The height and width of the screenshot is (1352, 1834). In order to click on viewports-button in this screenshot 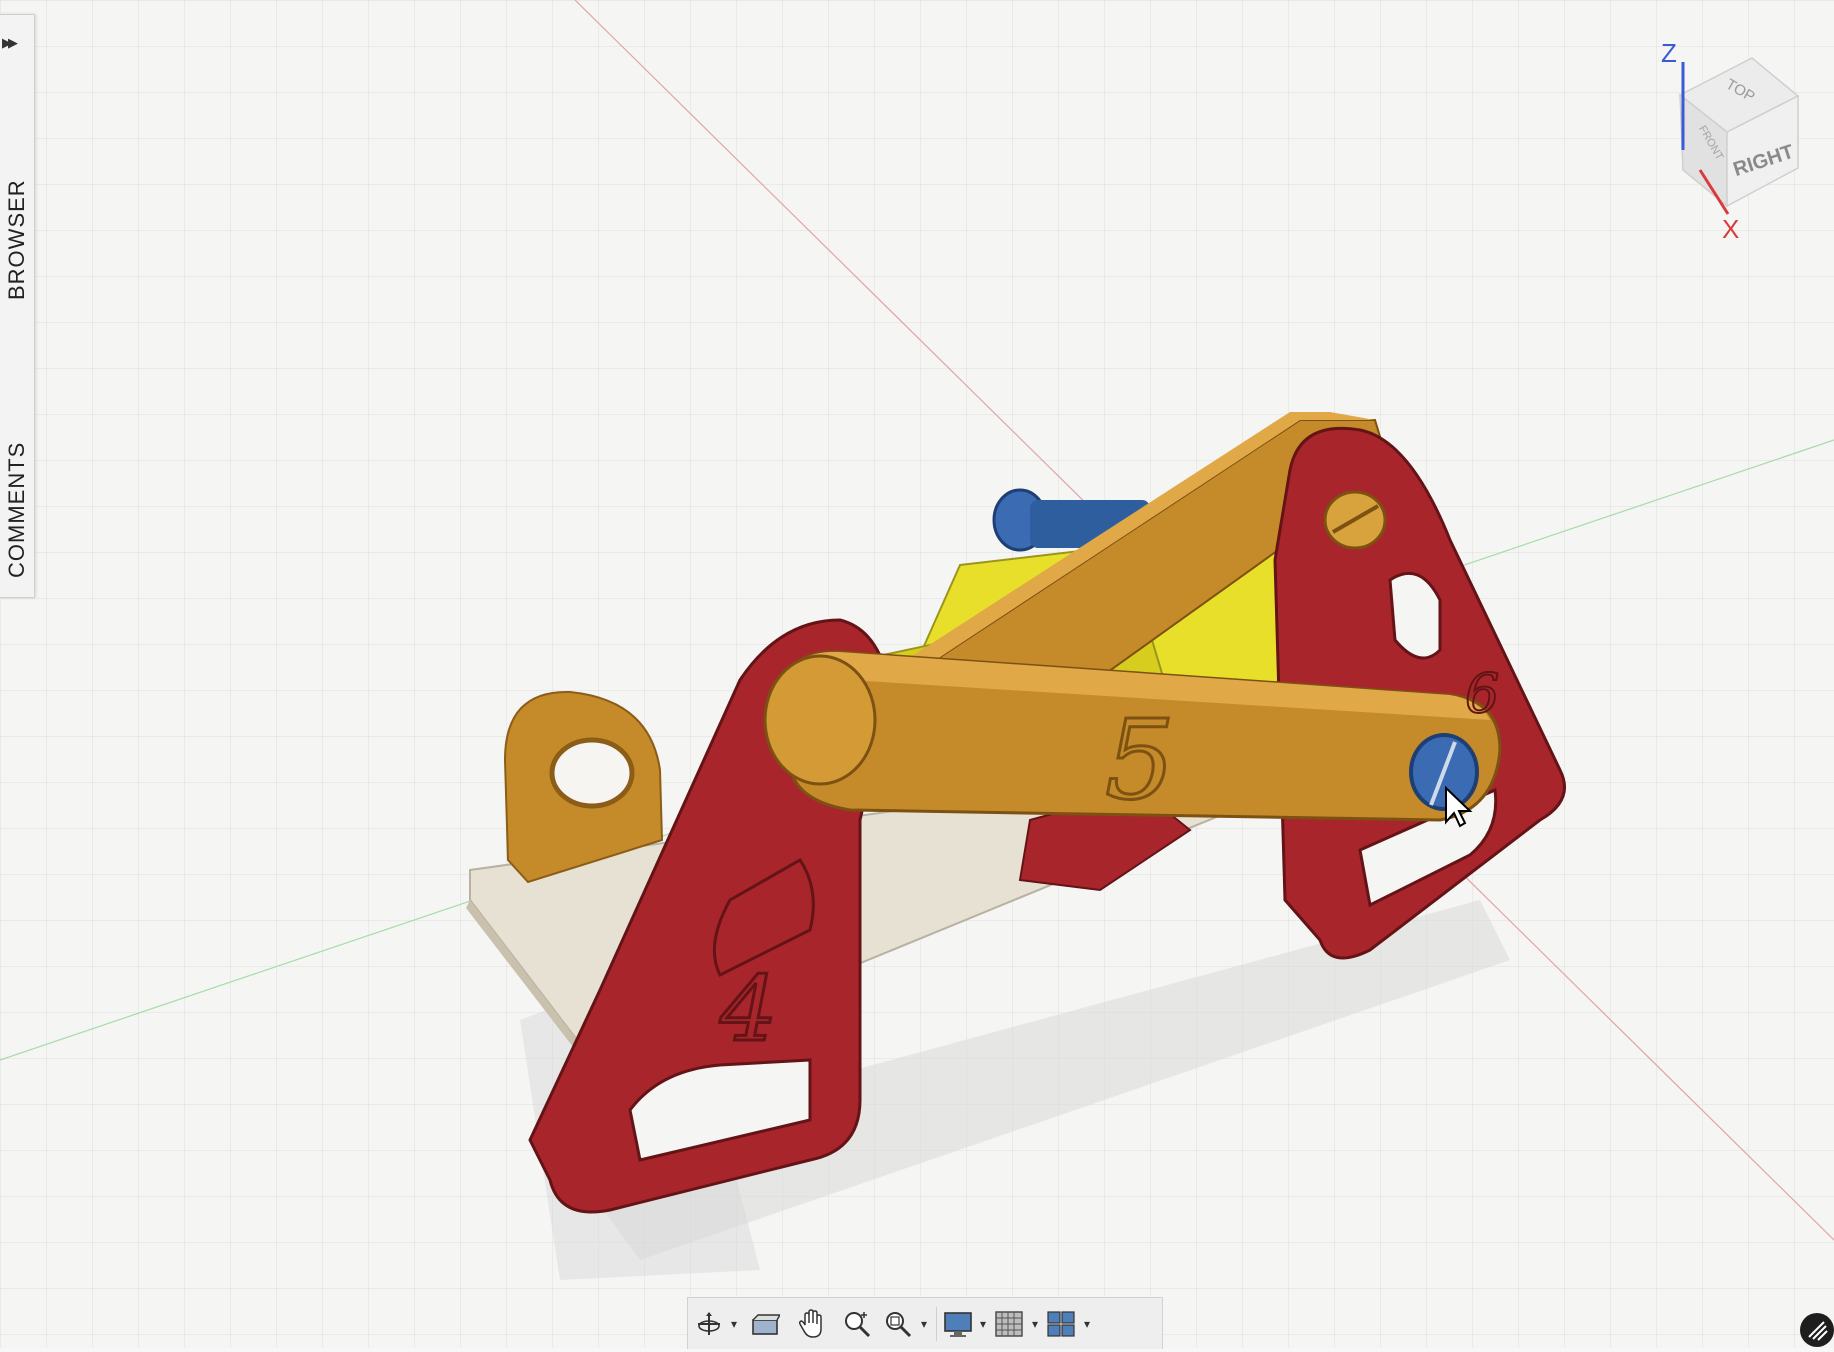, I will do `click(1061, 1324)`.